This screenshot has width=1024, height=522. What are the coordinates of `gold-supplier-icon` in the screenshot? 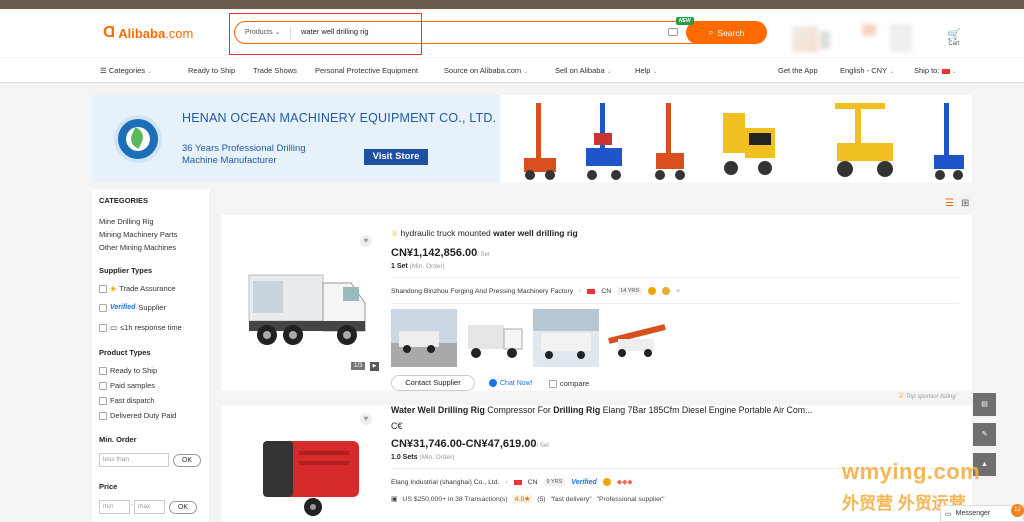 It's located at (652, 291).